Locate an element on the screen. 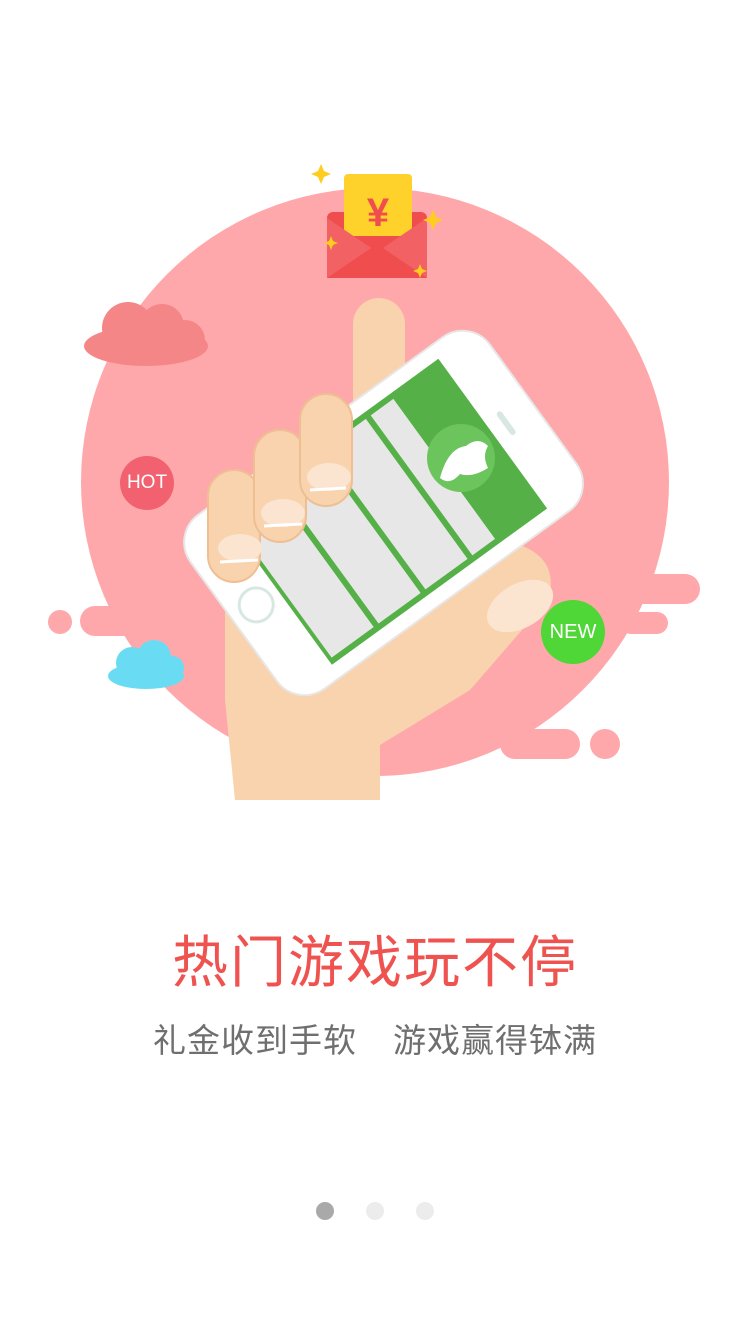  headline: 热门游戏玩不停 is located at coordinates (375, 963).